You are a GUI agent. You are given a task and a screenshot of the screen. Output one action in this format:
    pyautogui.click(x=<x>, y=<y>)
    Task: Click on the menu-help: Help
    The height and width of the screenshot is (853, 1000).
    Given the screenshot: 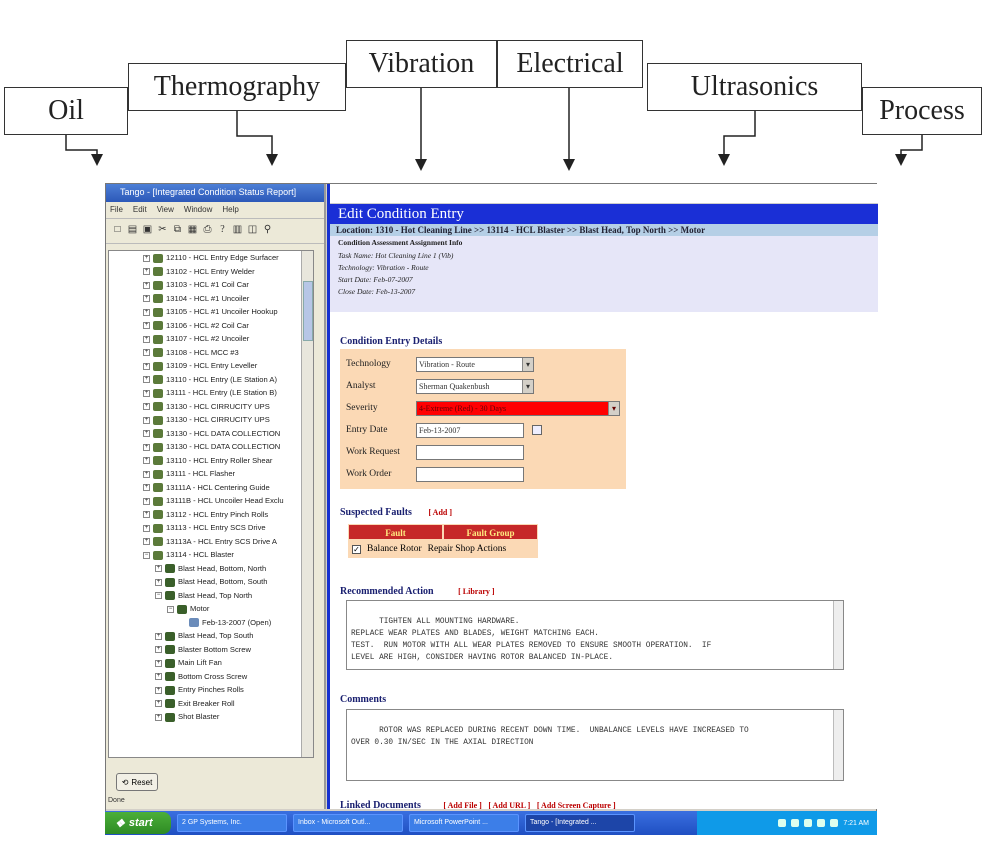 What is the action you would take?
    pyautogui.click(x=230, y=210)
    